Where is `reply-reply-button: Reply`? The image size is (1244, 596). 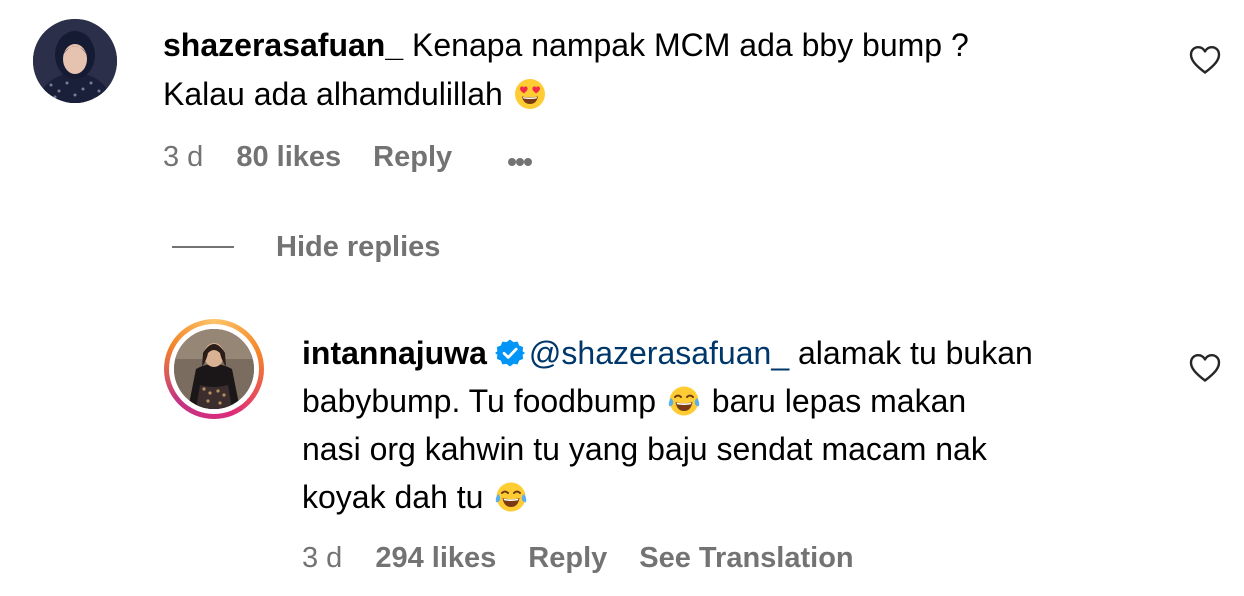
reply-reply-button: Reply is located at coordinates (567, 558).